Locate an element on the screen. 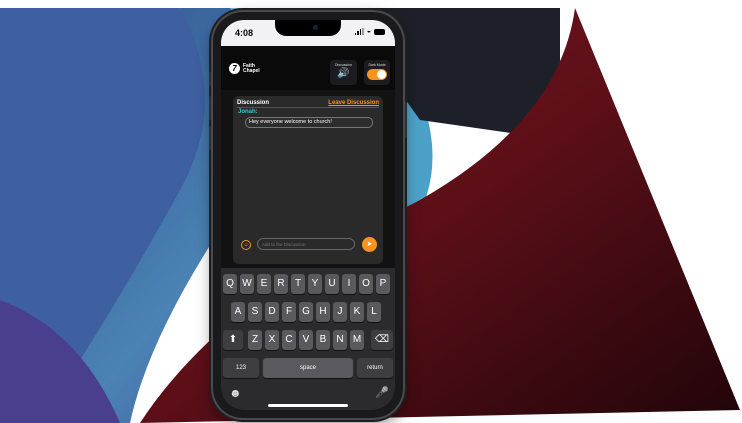 The width and height of the screenshot is (742, 423). key-s: S is located at coordinates (255, 312).